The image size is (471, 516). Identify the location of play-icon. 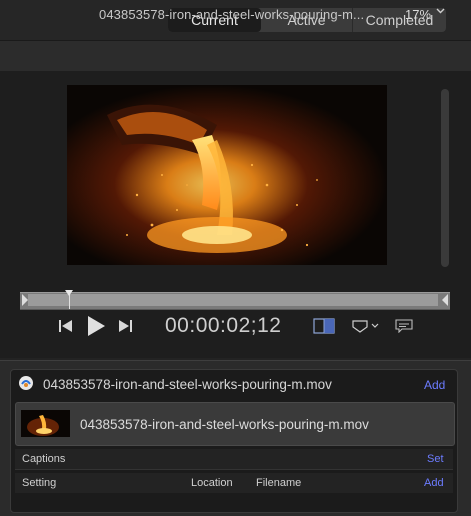
(96, 328).